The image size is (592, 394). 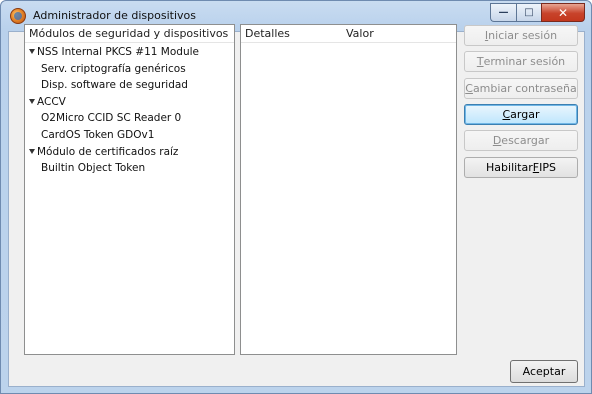 What do you see at coordinates (51, 101) in the screenshot?
I see `tree-item-label: ACCV` at bounding box center [51, 101].